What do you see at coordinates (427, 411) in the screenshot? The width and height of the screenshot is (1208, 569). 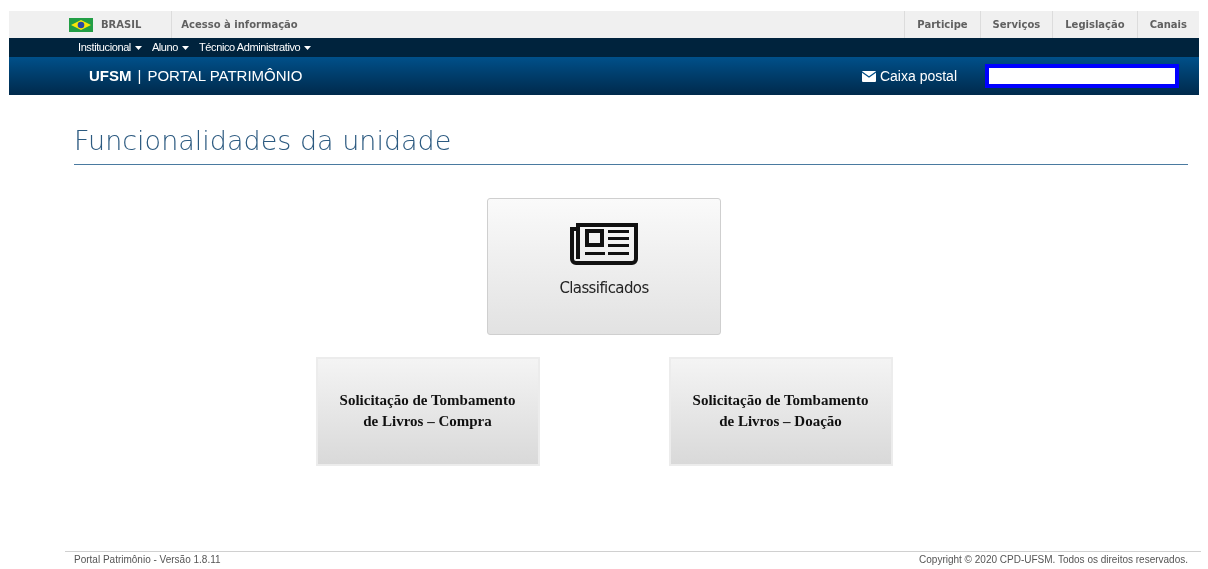 I see `feature-tile: Solicitação de Tombamento de Livros – Compra` at bounding box center [427, 411].